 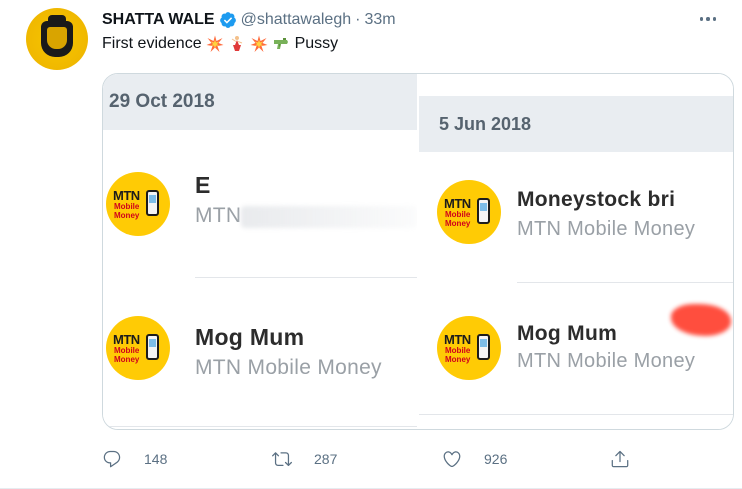 What do you see at coordinates (227, 20) in the screenshot?
I see `verified-badge-icon` at bounding box center [227, 20].